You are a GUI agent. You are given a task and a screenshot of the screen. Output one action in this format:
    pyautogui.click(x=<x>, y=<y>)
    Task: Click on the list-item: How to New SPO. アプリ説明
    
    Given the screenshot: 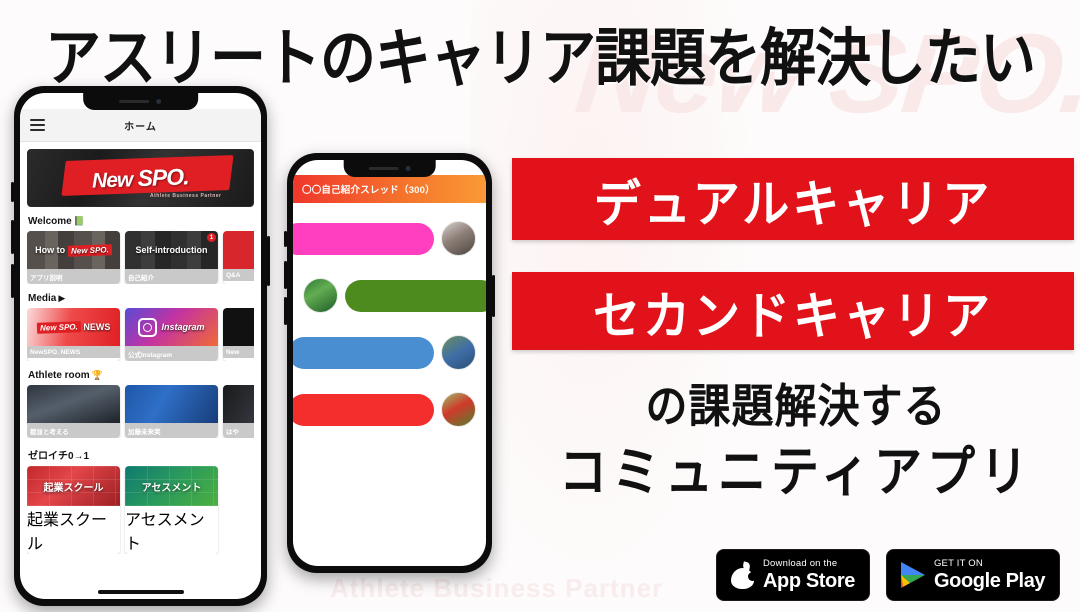 What is the action you would take?
    pyautogui.click(x=73, y=257)
    